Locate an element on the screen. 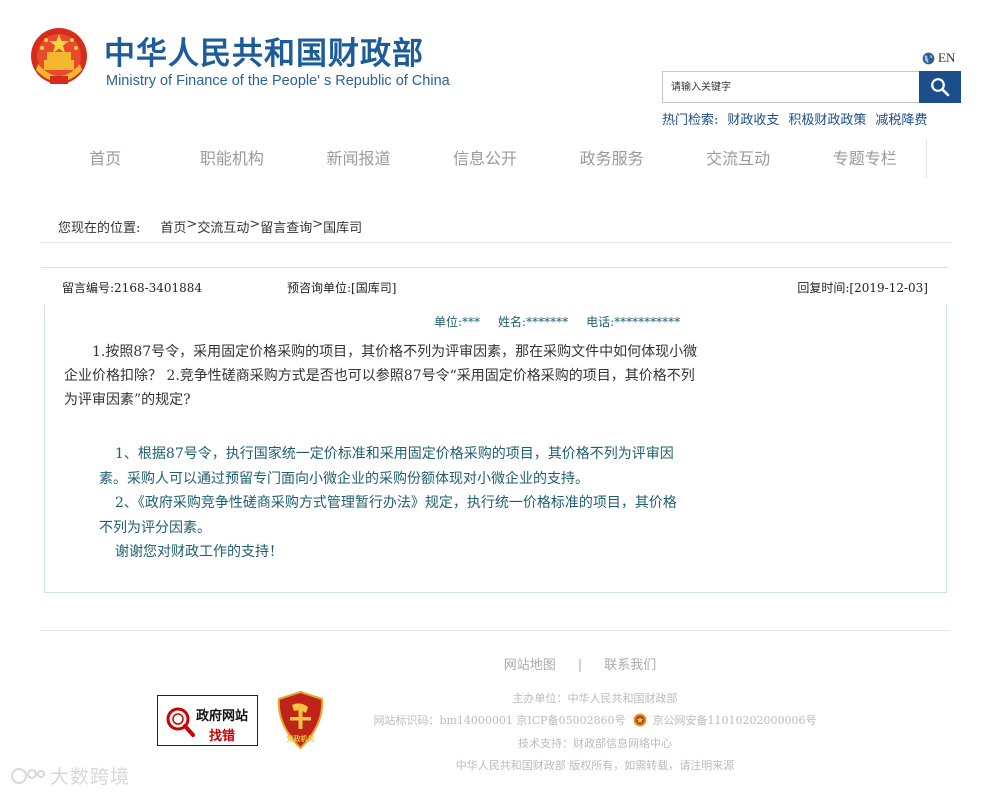 The width and height of the screenshot is (990, 796). nav-divider is located at coordinates (926, 159).